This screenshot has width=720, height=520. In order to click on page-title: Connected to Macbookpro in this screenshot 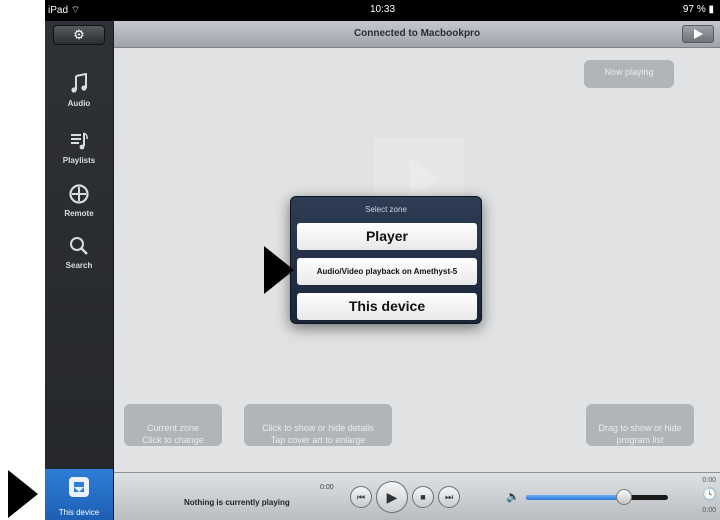, I will do `click(417, 33)`.